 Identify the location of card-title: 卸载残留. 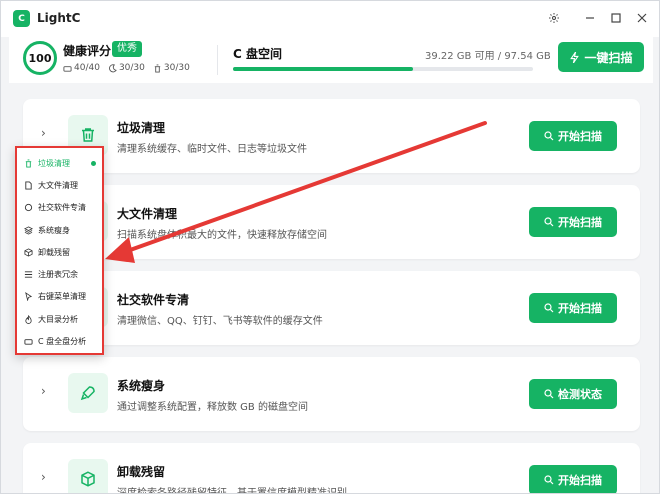
(141, 472).